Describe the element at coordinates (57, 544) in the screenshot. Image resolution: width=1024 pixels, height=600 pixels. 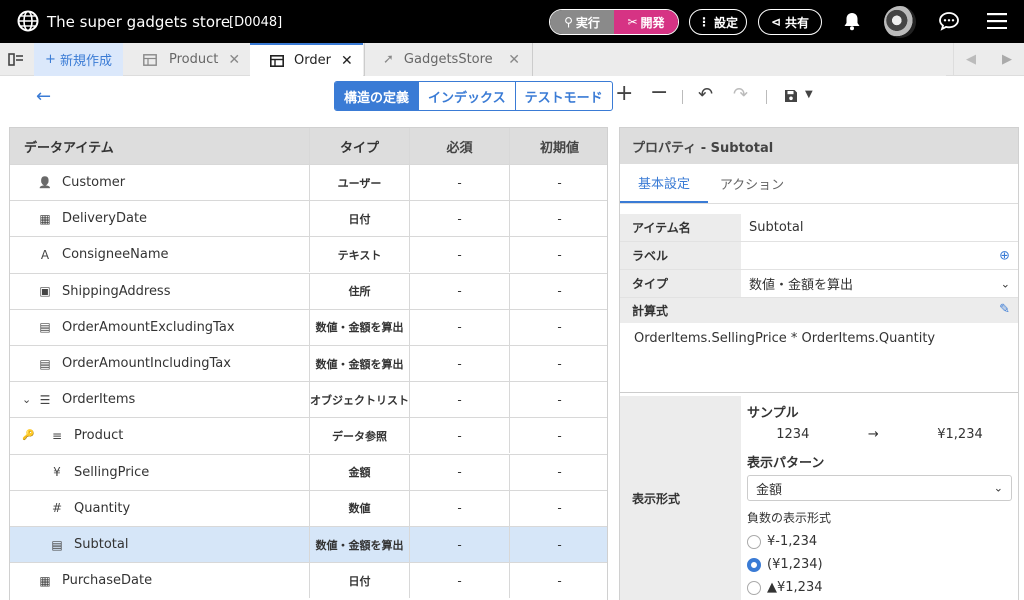
I see `calculator-icon: ▤` at that location.